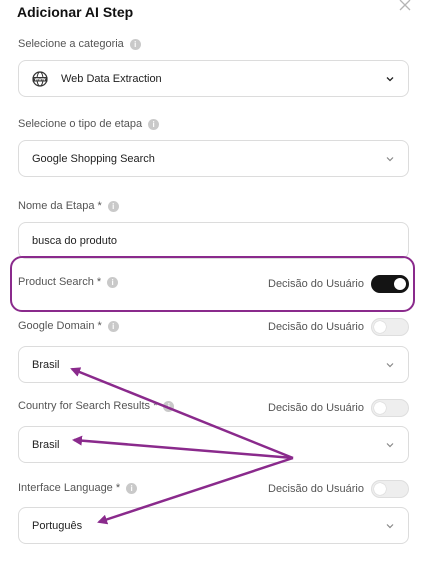 The width and height of the screenshot is (425, 568). What do you see at coordinates (75, 12) in the screenshot?
I see `dialog-title: Adicionar AI Step` at bounding box center [75, 12].